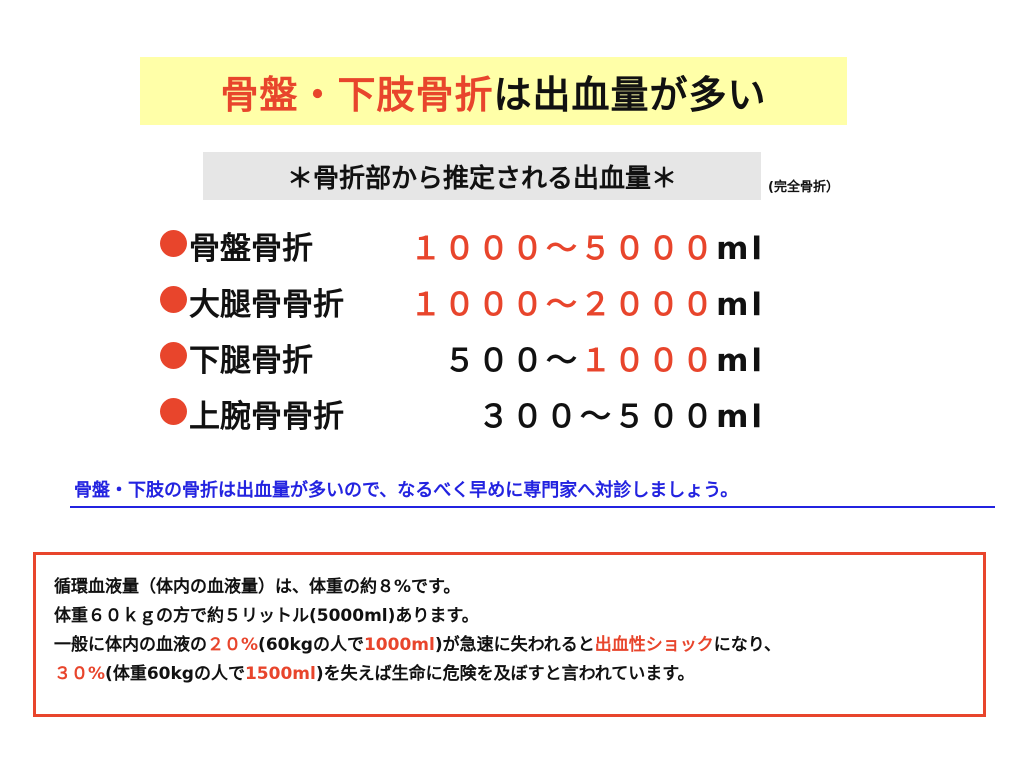 The width and height of the screenshot is (1024, 768). What do you see at coordinates (266, 616) in the screenshot?
I see `info-line-2: 体重６０ｋｇの方で約５リットル(5000ml)あります。` at bounding box center [266, 616].